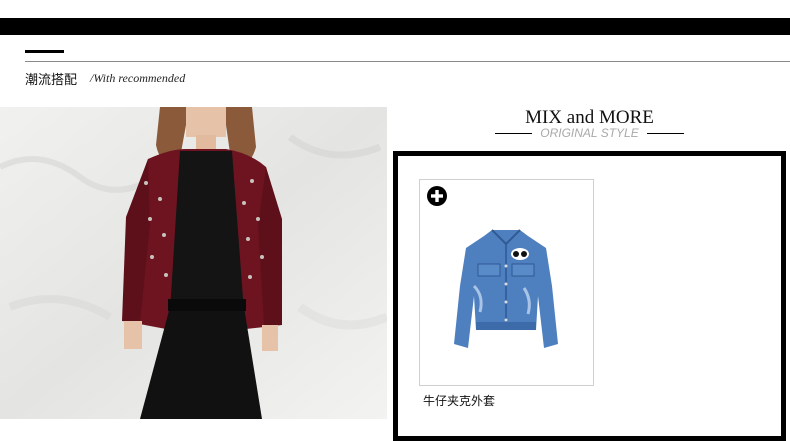  What do you see at coordinates (138, 78) in the screenshot?
I see `section-subtitle: /With recommended` at bounding box center [138, 78].